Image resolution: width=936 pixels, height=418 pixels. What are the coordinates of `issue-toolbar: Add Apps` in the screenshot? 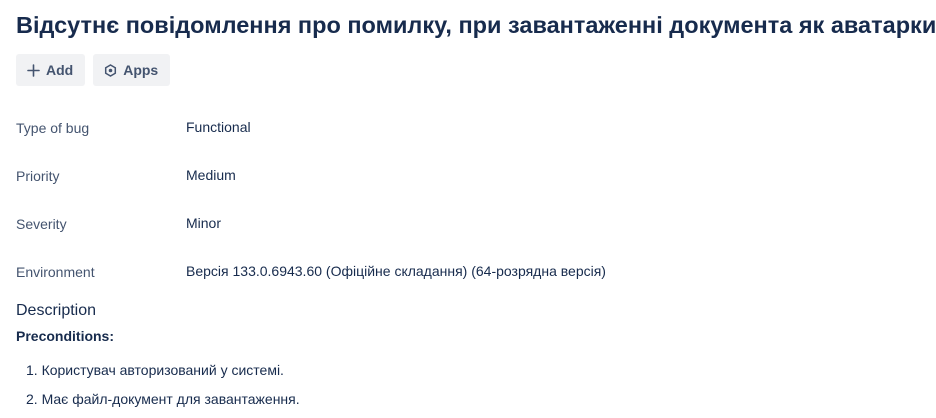 It's located at (93, 70).